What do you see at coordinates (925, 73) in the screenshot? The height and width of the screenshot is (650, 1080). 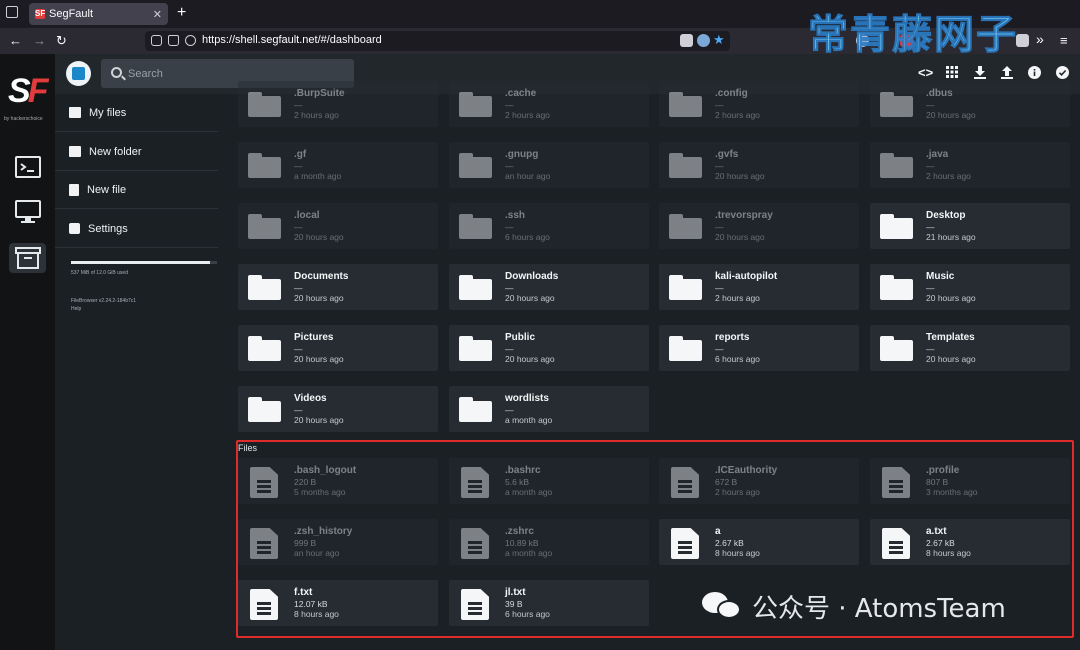 I see `code-view-icon: <>` at bounding box center [925, 73].